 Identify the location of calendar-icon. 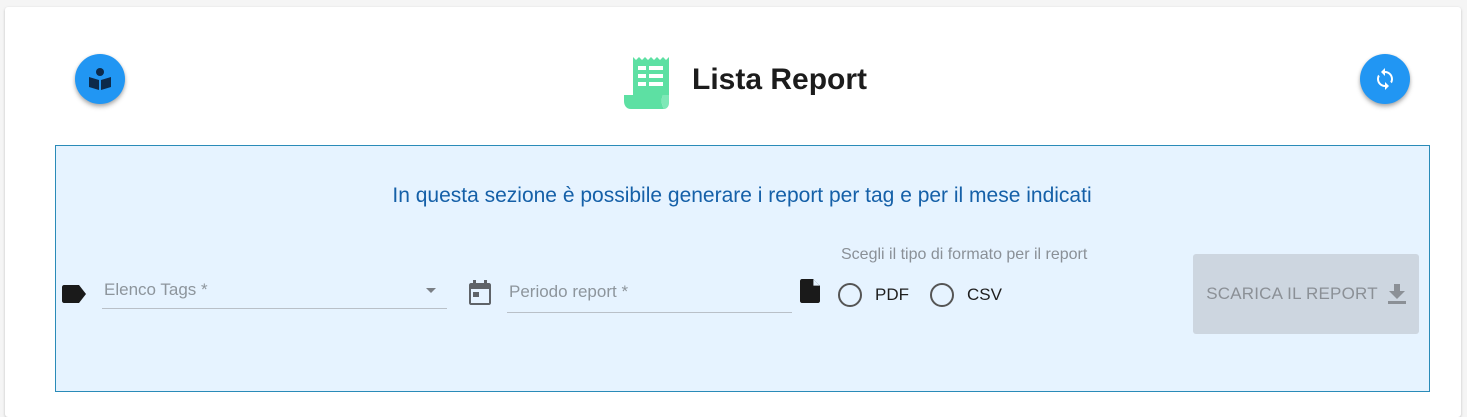
(480, 292).